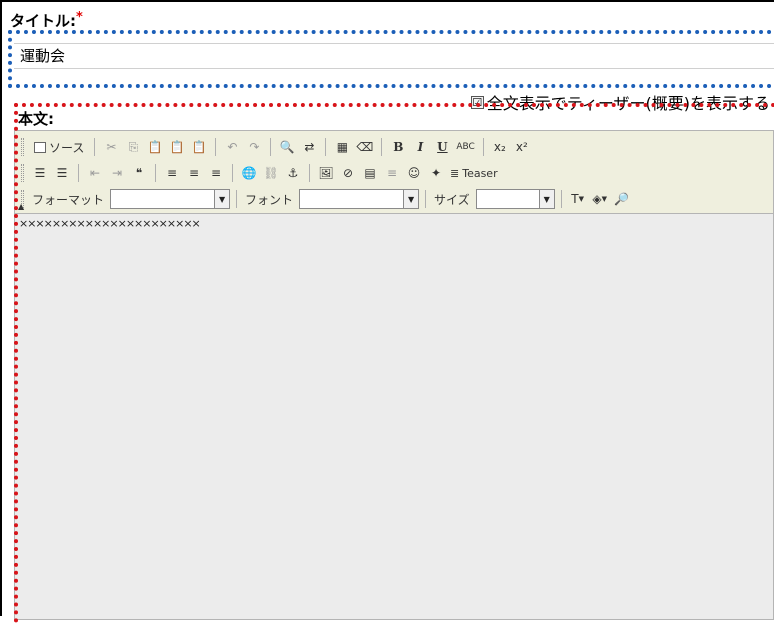  I want to click on smiley-icon: ☺, so click(414, 173).